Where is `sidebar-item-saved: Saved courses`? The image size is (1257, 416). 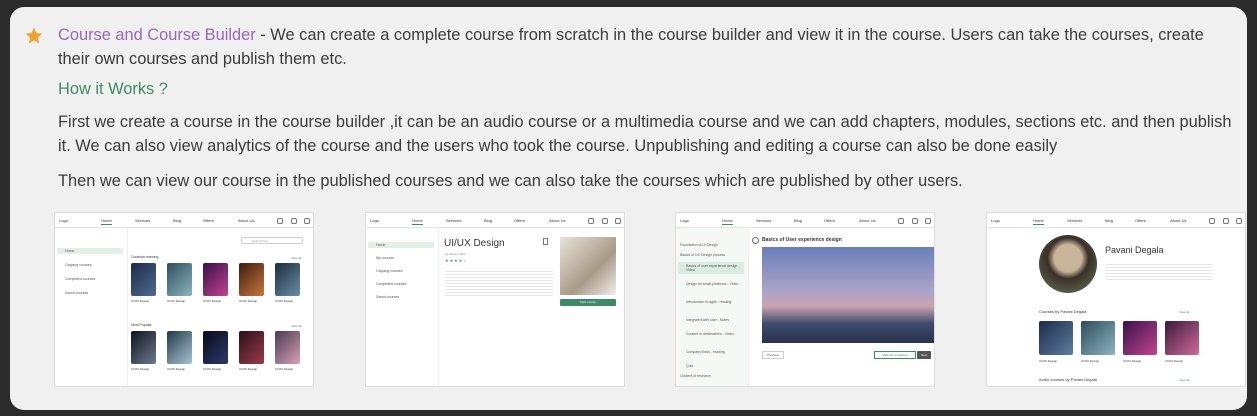
sidebar-item-saved: Saved courses is located at coordinates (388, 297).